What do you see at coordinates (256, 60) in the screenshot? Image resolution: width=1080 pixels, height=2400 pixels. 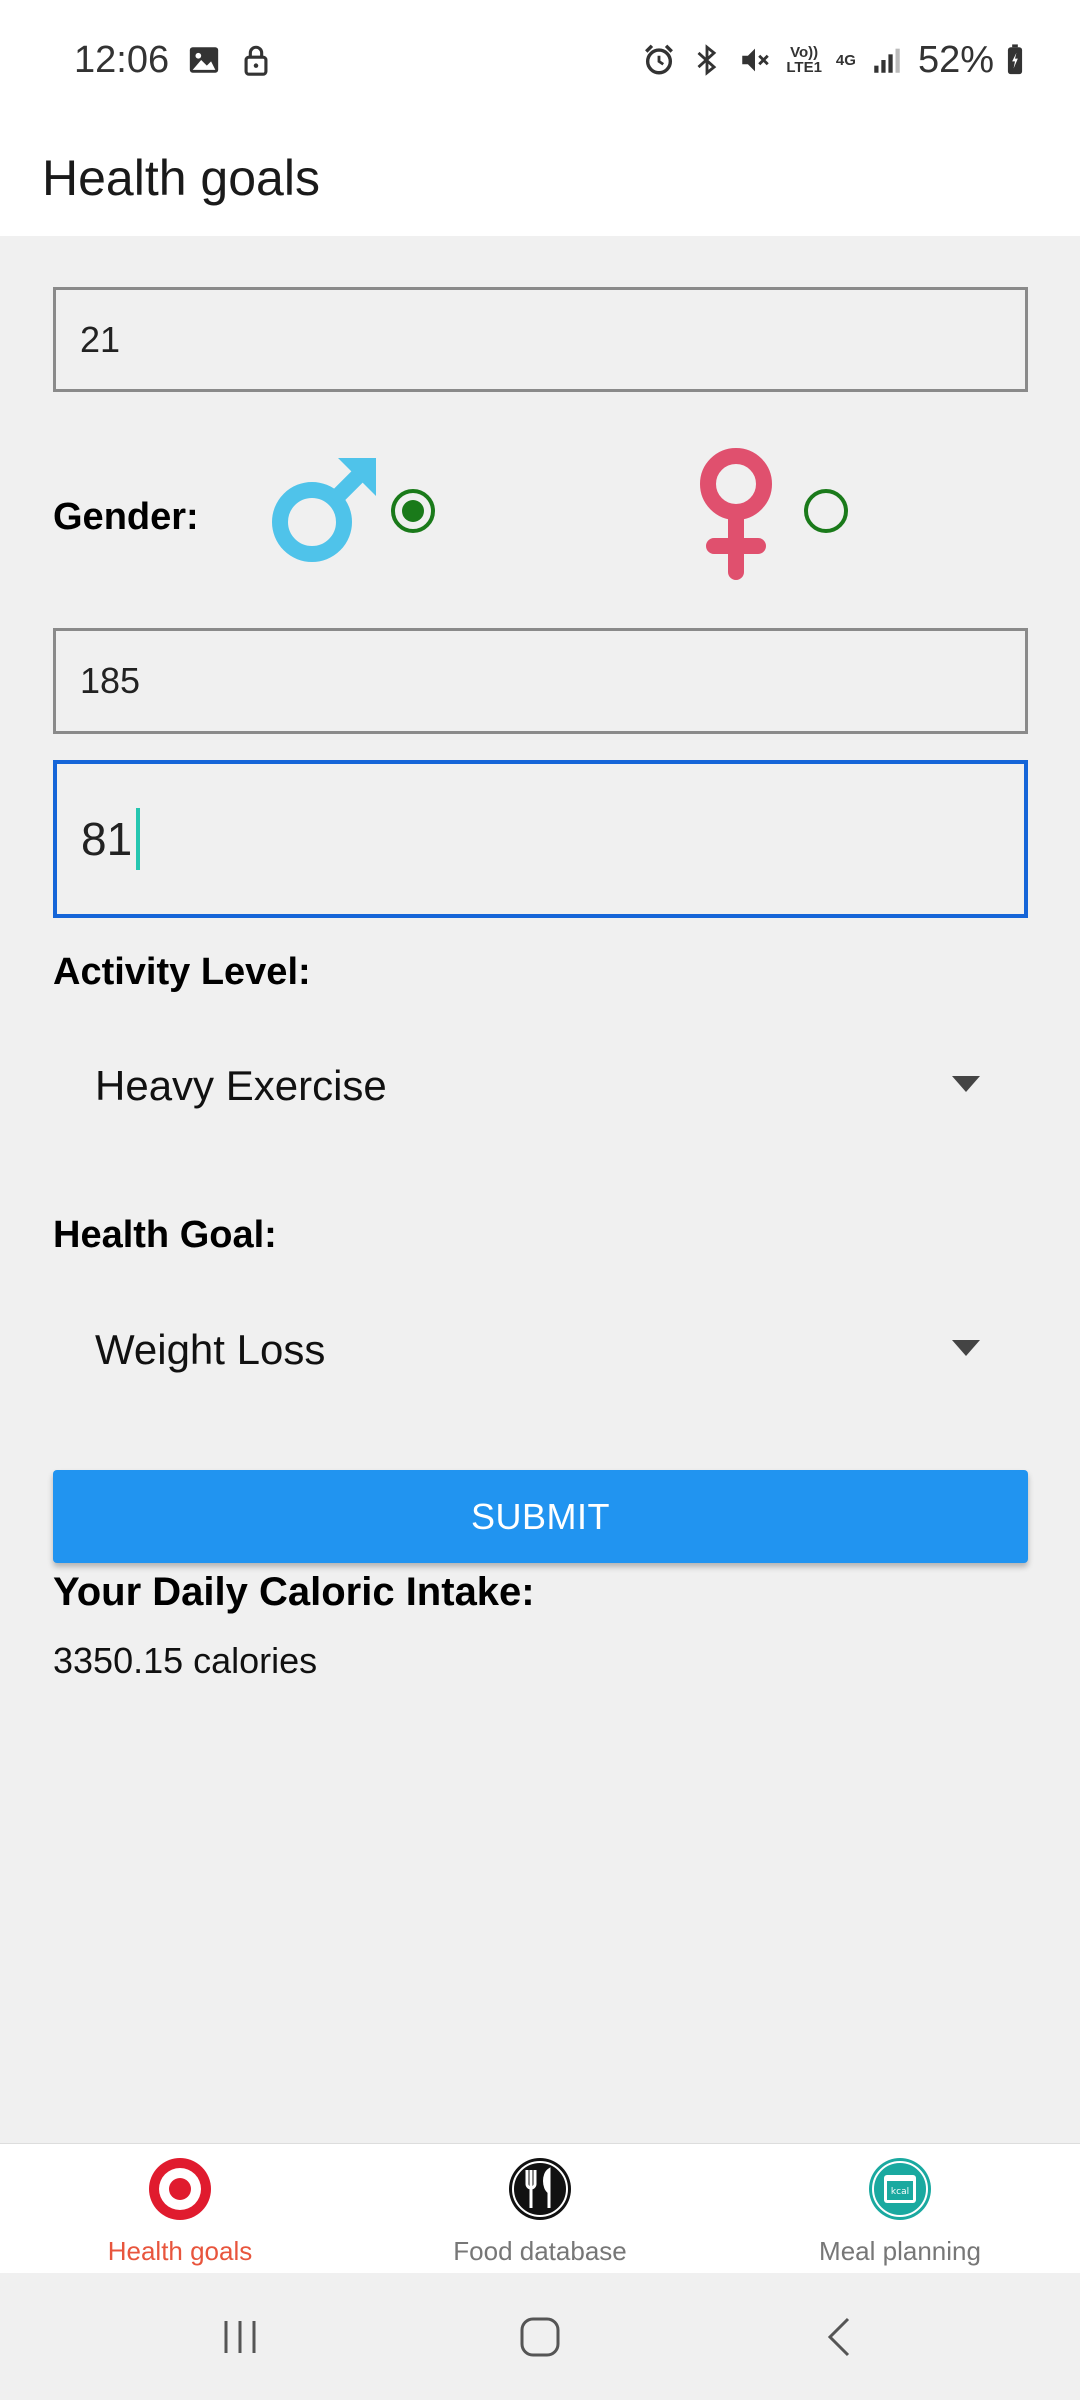 I see `lock-icon` at bounding box center [256, 60].